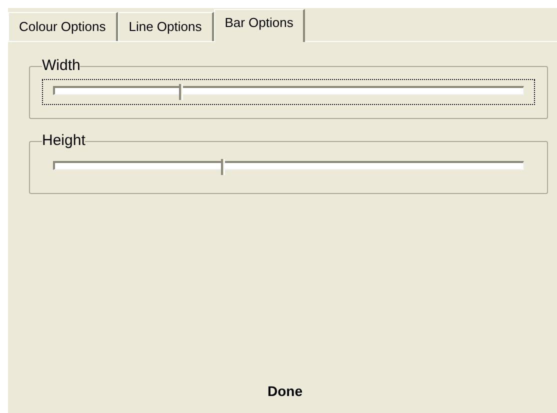 The height and width of the screenshot is (413, 557). I want to click on group-label: Height, so click(64, 141).